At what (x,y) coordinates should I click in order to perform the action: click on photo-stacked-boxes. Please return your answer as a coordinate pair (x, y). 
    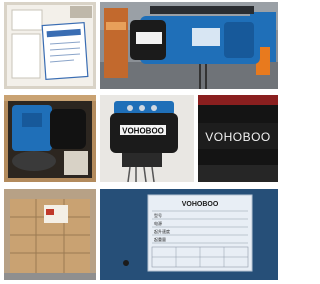
    Looking at the image, I should click on (50, 234).